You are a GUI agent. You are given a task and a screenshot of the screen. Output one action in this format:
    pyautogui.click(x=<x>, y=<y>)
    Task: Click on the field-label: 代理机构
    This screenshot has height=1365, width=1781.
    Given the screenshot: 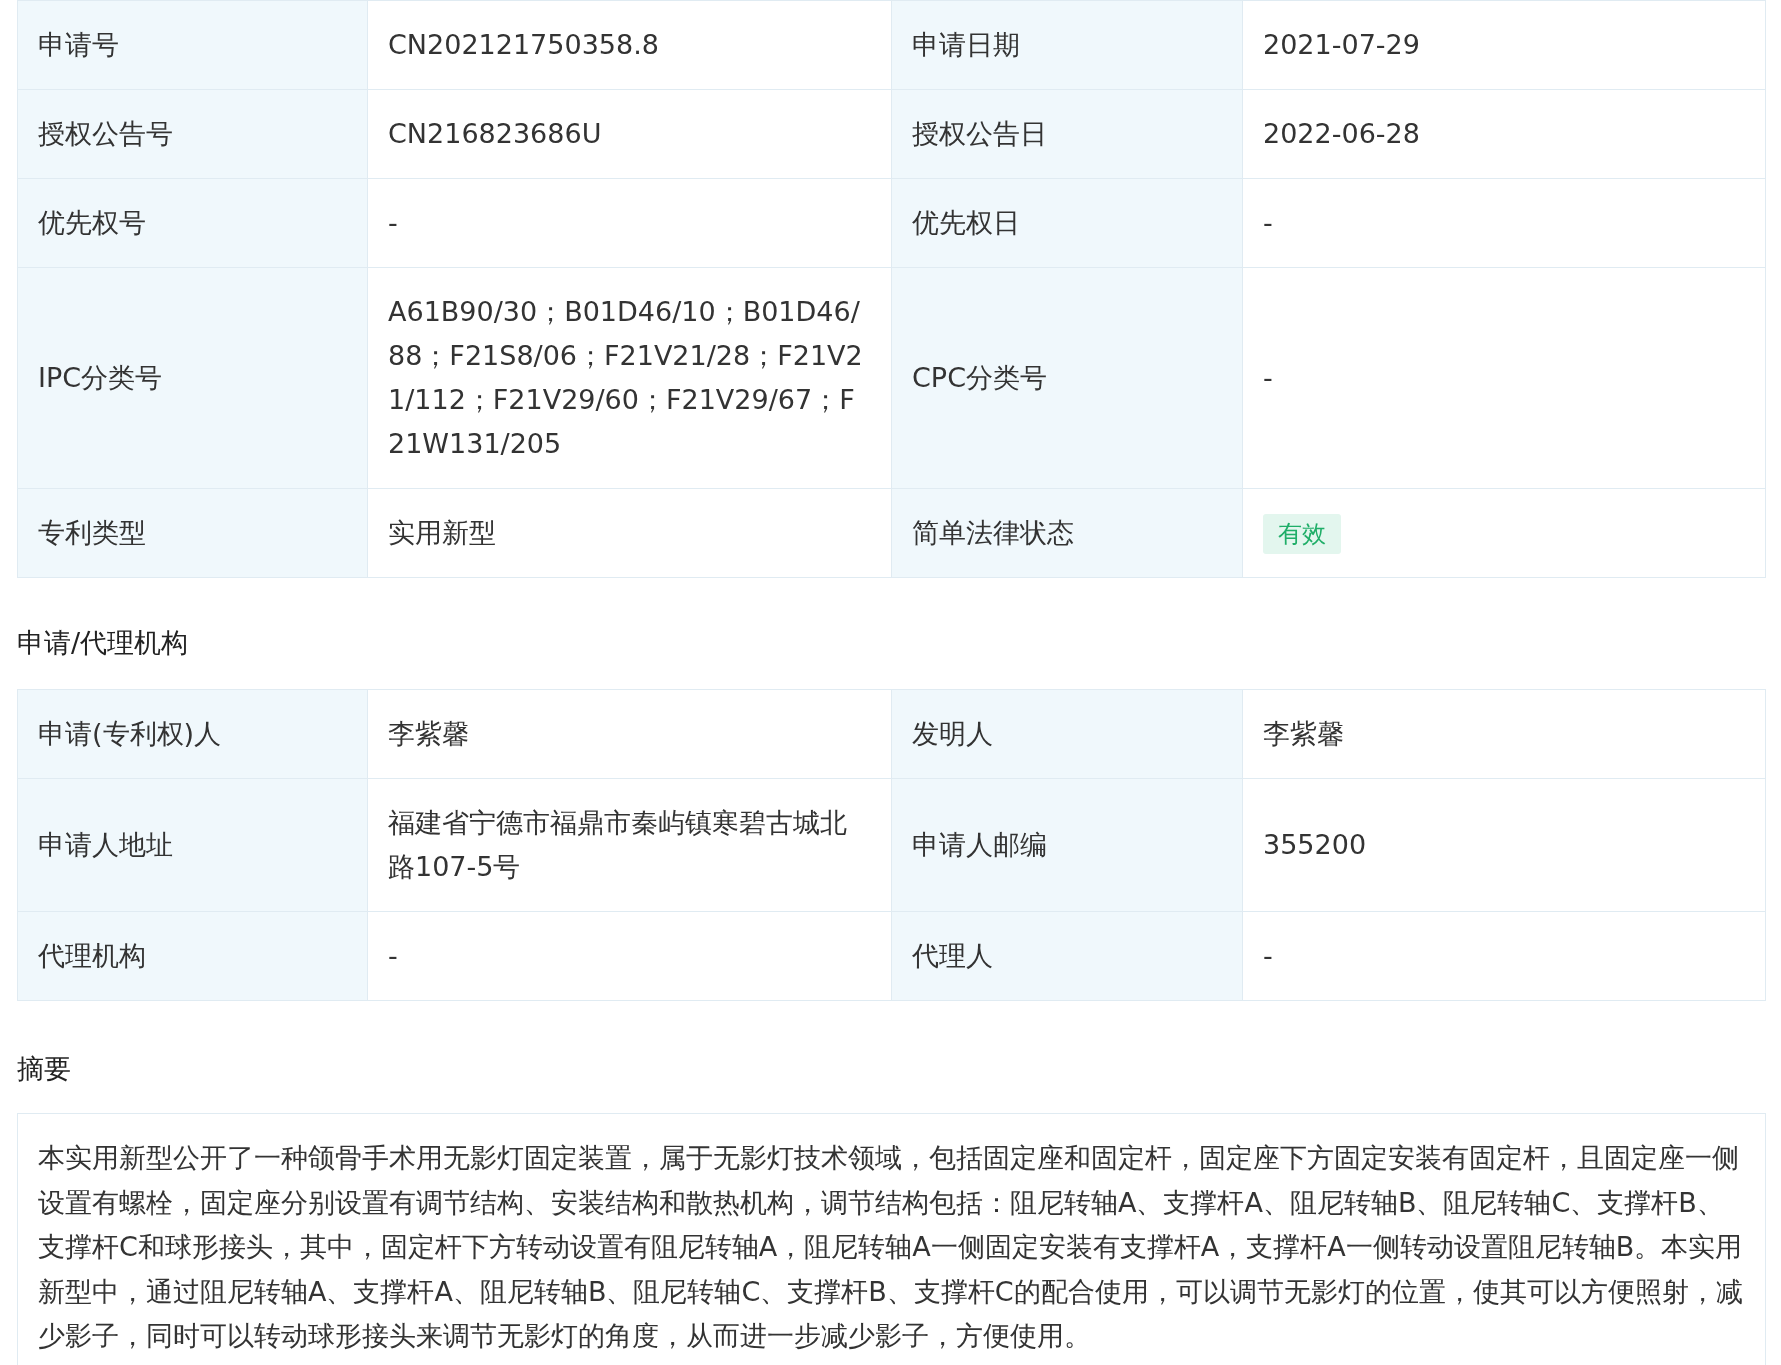 What is the action you would take?
    pyautogui.click(x=192, y=956)
    